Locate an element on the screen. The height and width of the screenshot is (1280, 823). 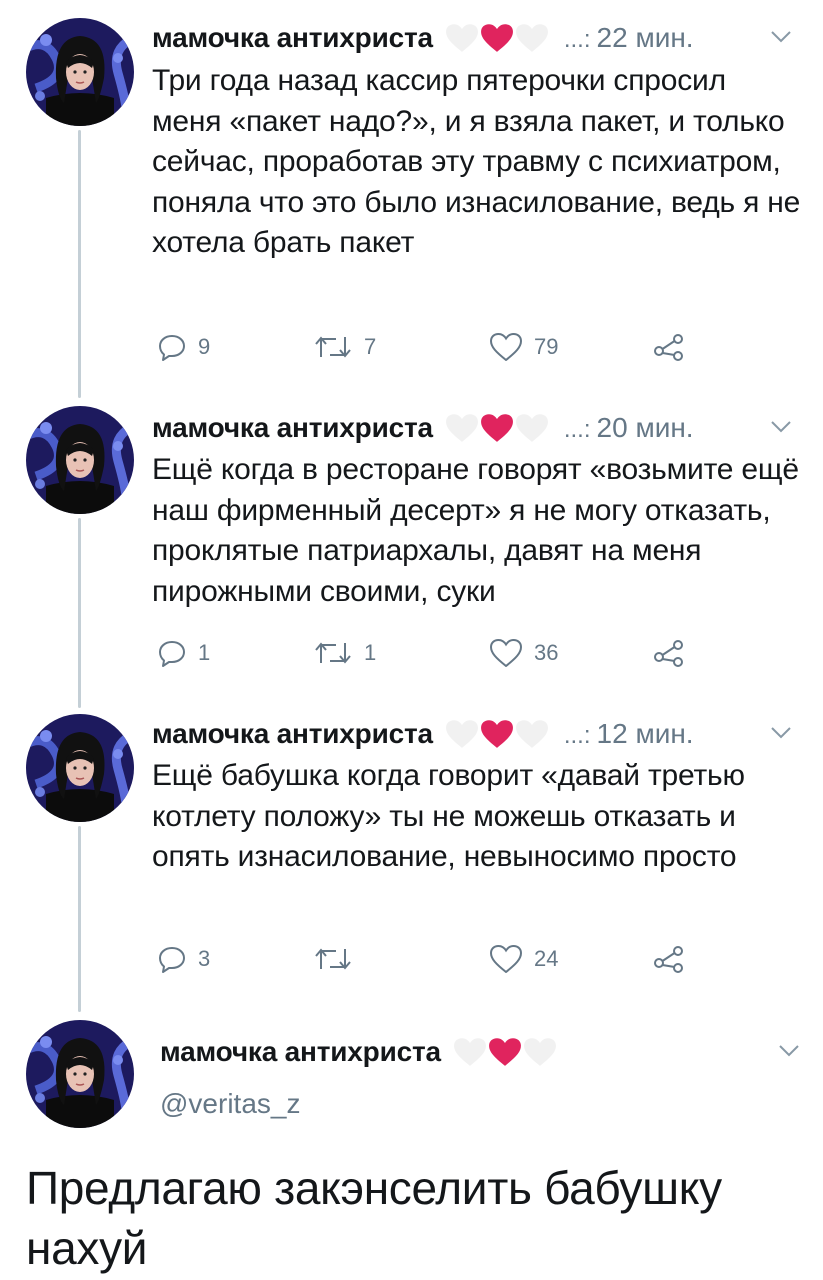
tweet-header: мамочка антихриста ...: 22 мин. is located at coordinates (423, 38).